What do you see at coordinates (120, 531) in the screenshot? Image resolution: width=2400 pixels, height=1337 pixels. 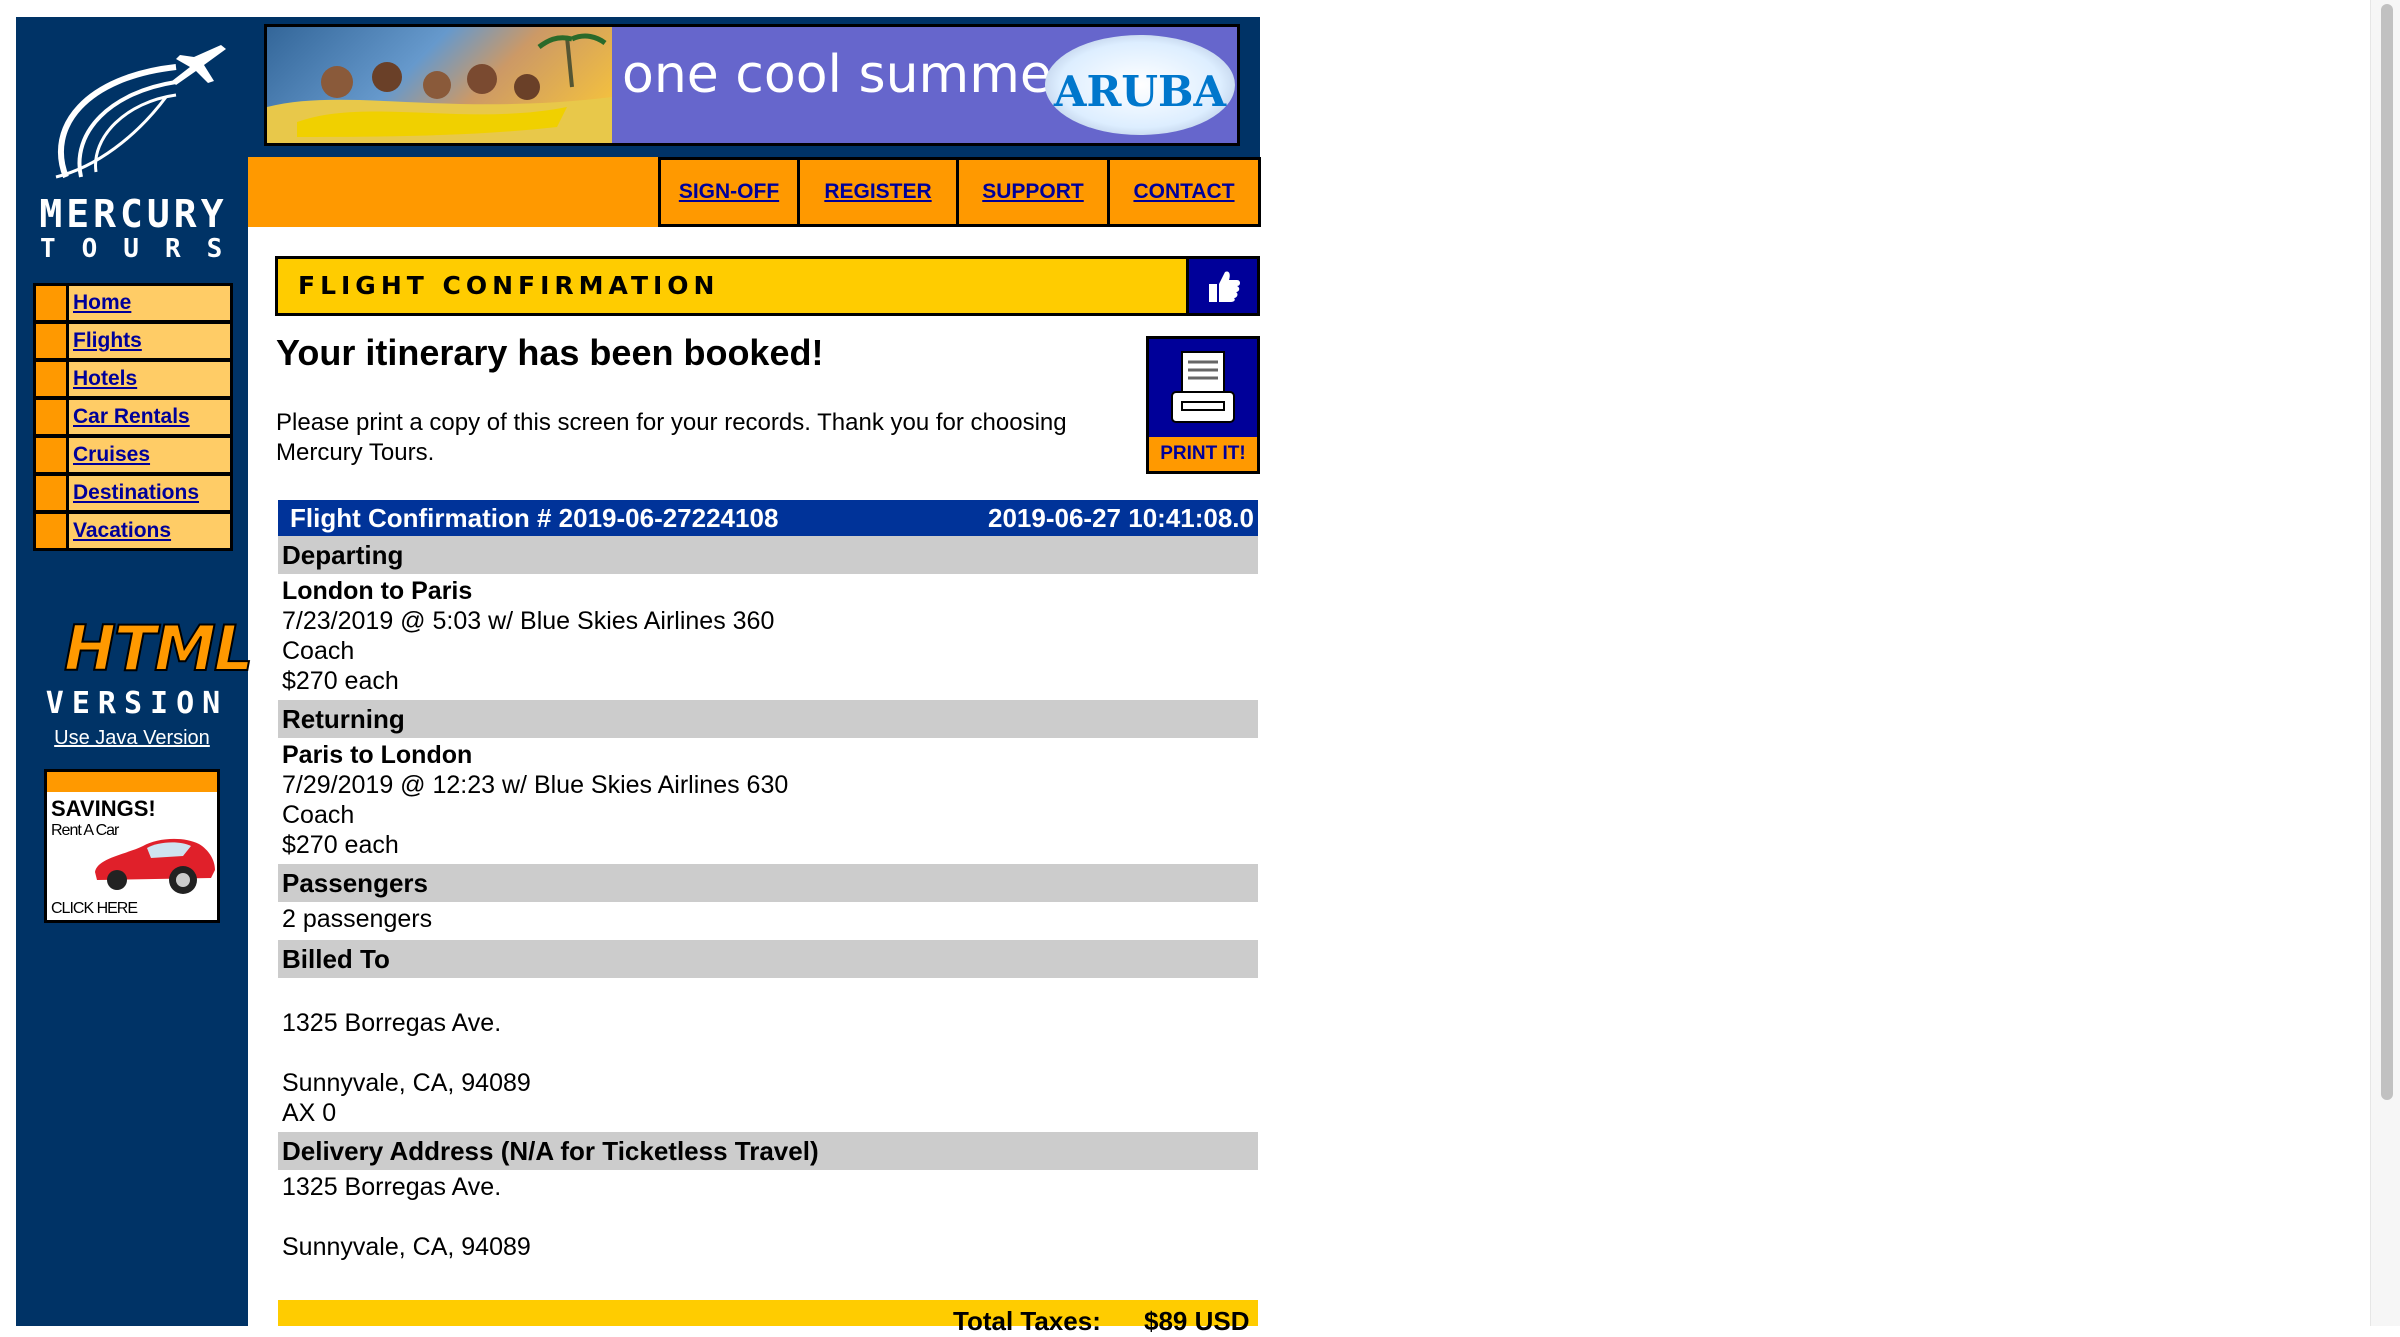 I see `sidebar-link-vacations: Vacations` at bounding box center [120, 531].